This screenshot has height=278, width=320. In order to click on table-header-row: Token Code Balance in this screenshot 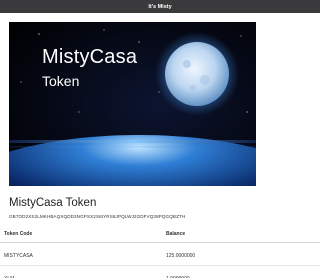, I will do `click(160, 234)`.